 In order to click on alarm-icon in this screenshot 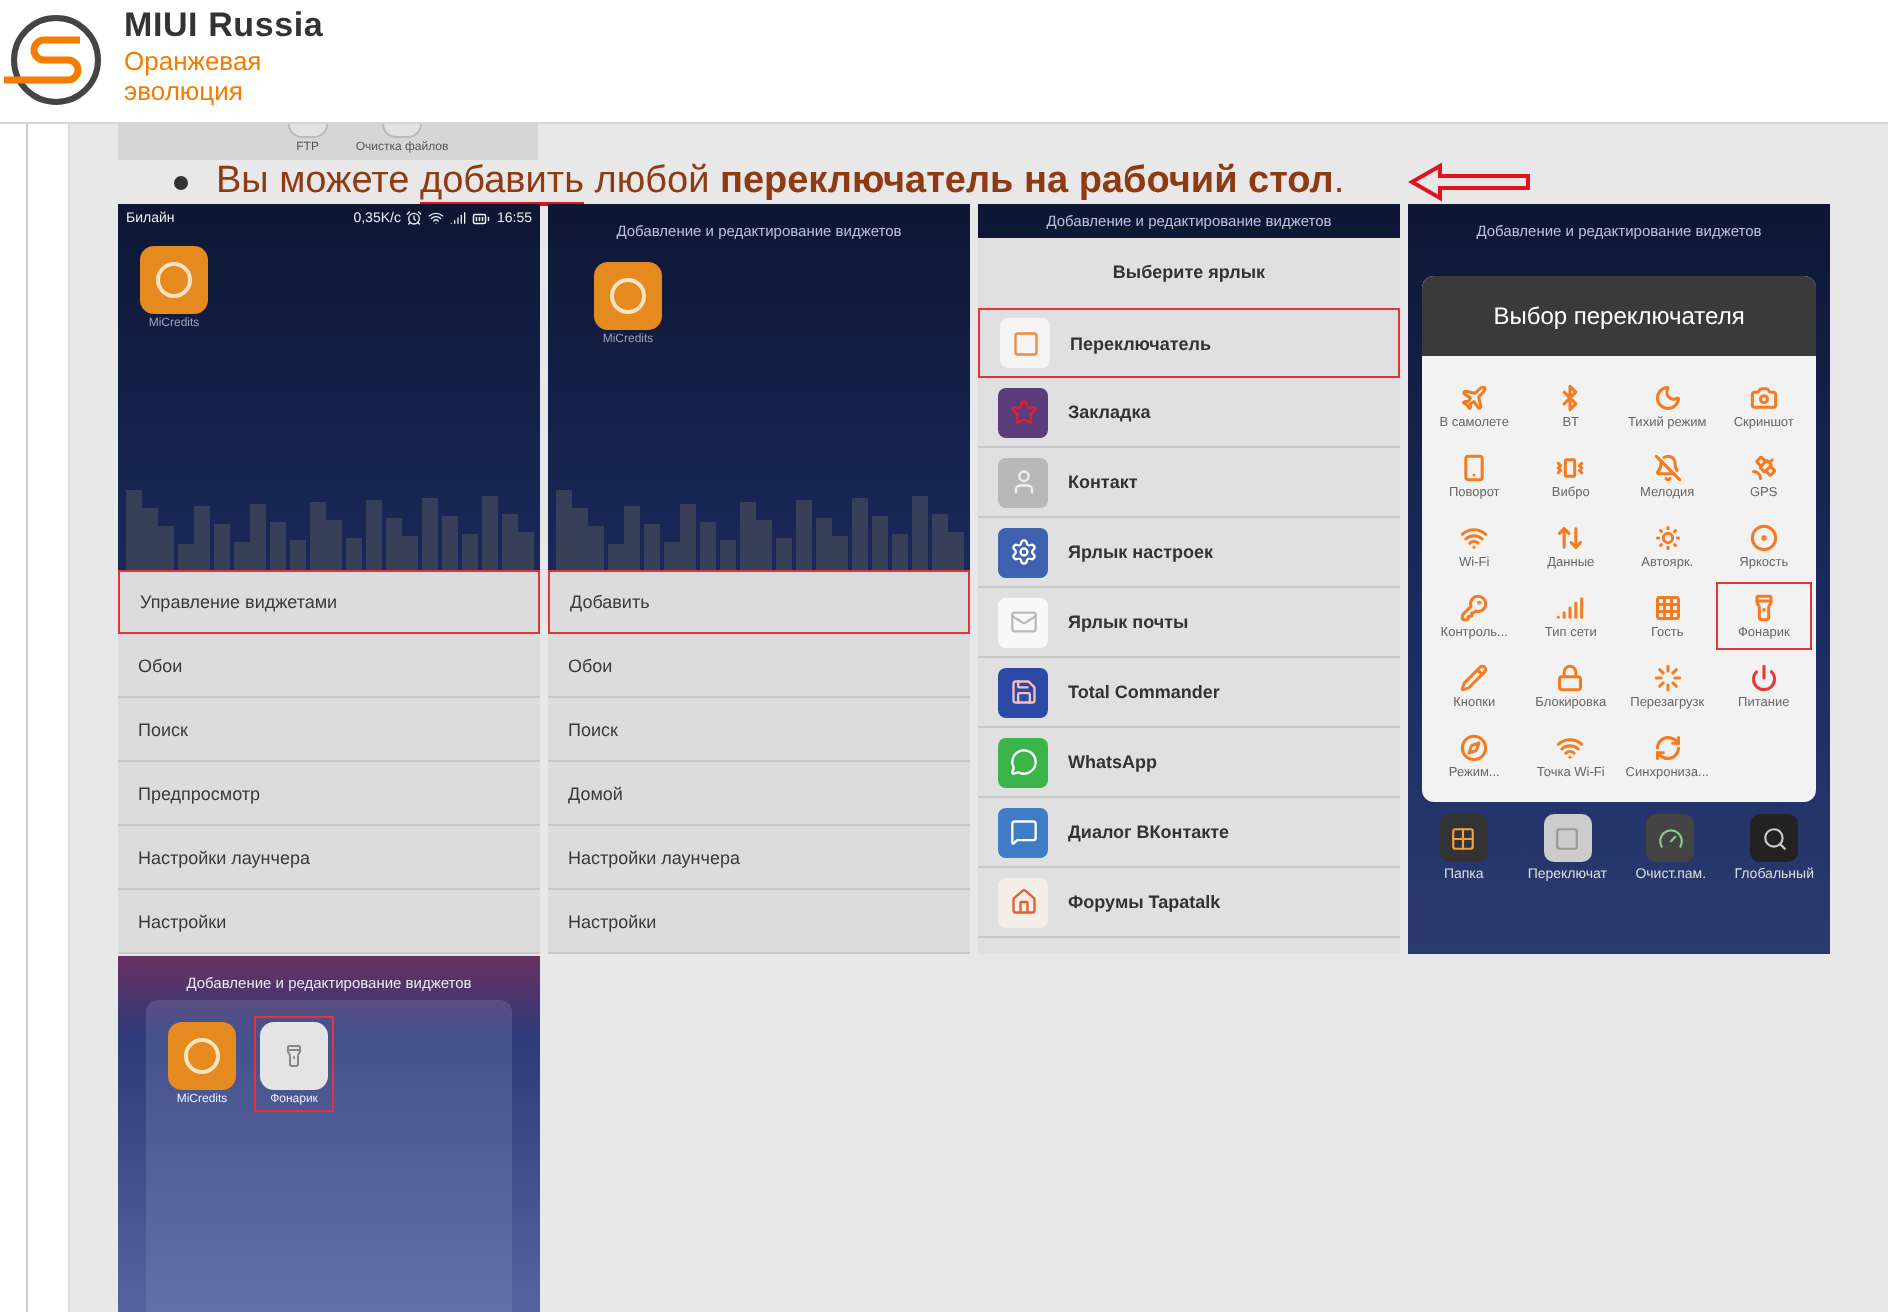, I will do `click(414, 218)`.